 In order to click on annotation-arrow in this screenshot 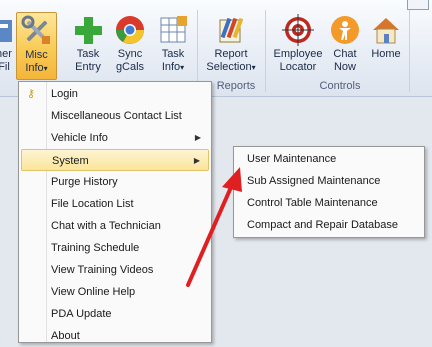, I will do `click(214, 227)`.